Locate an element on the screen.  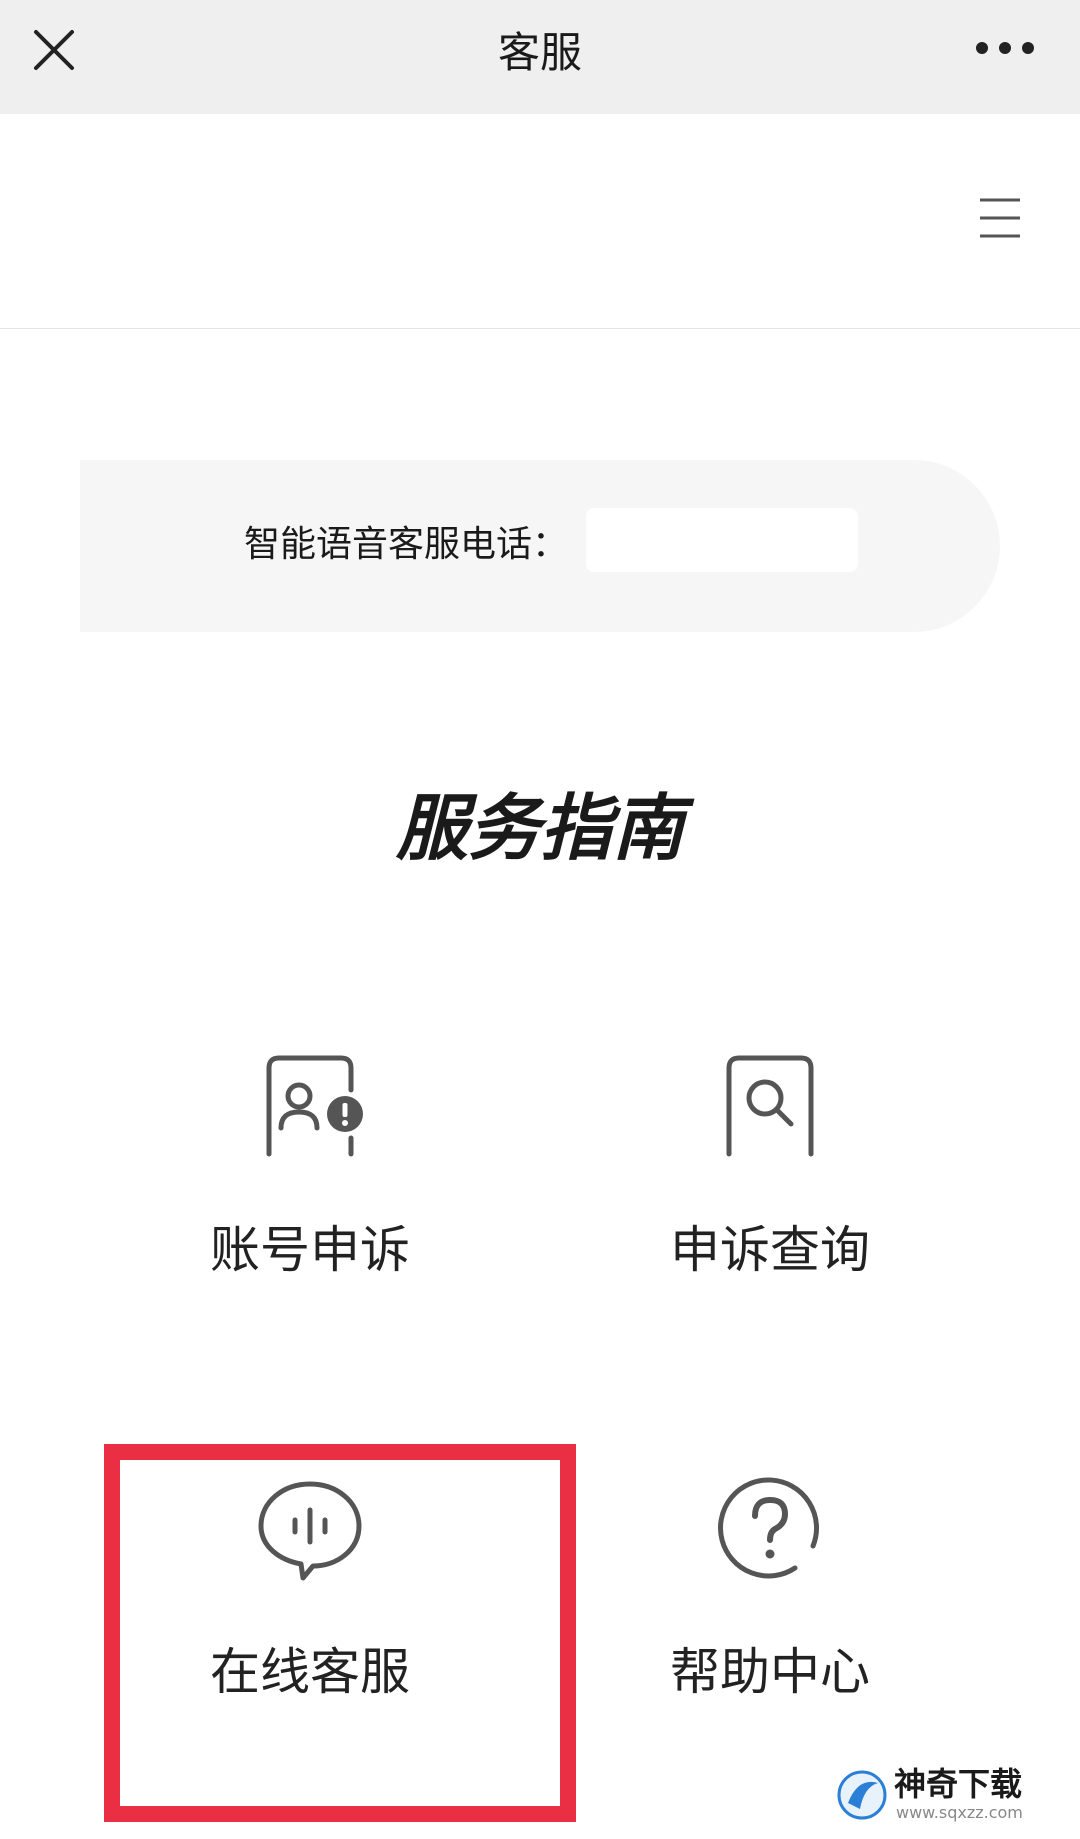
site-logo-icon is located at coordinates (862, 1795).